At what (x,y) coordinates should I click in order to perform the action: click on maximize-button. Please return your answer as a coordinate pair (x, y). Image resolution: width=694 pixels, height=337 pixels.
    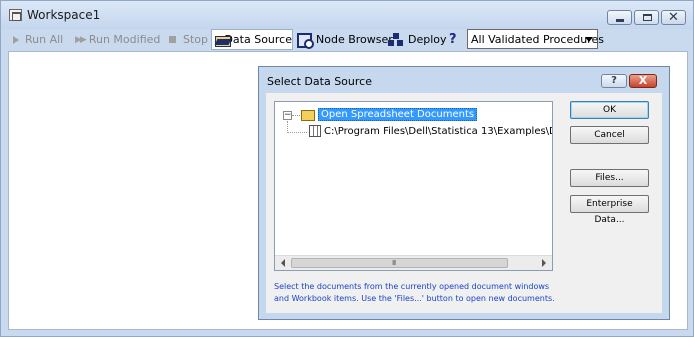
    Looking at the image, I should click on (646, 17).